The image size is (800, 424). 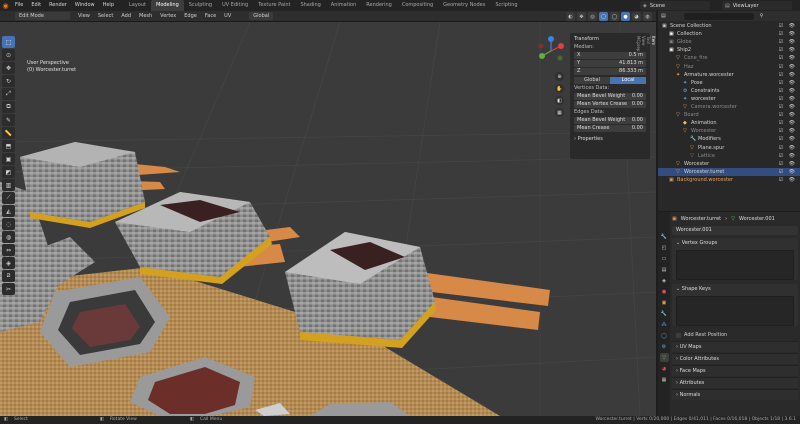 I want to click on tab-mcprep: MCprep, so click(x=638, y=43).